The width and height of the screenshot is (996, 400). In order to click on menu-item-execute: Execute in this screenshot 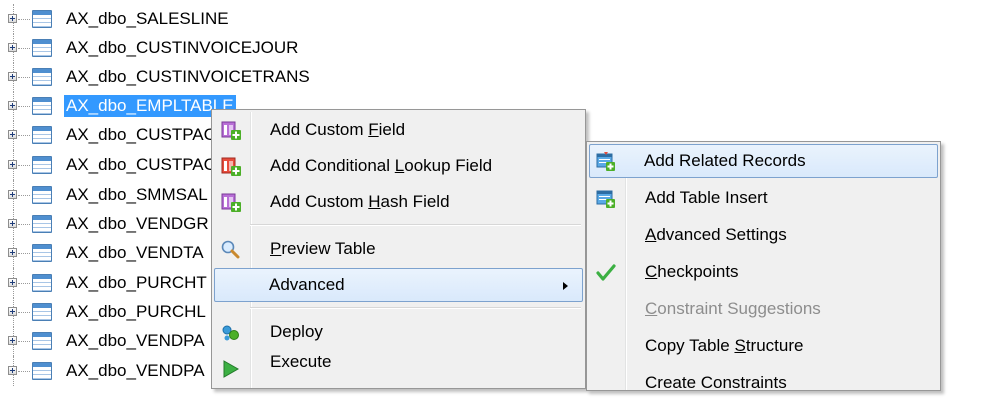, I will do `click(398, 368)`.